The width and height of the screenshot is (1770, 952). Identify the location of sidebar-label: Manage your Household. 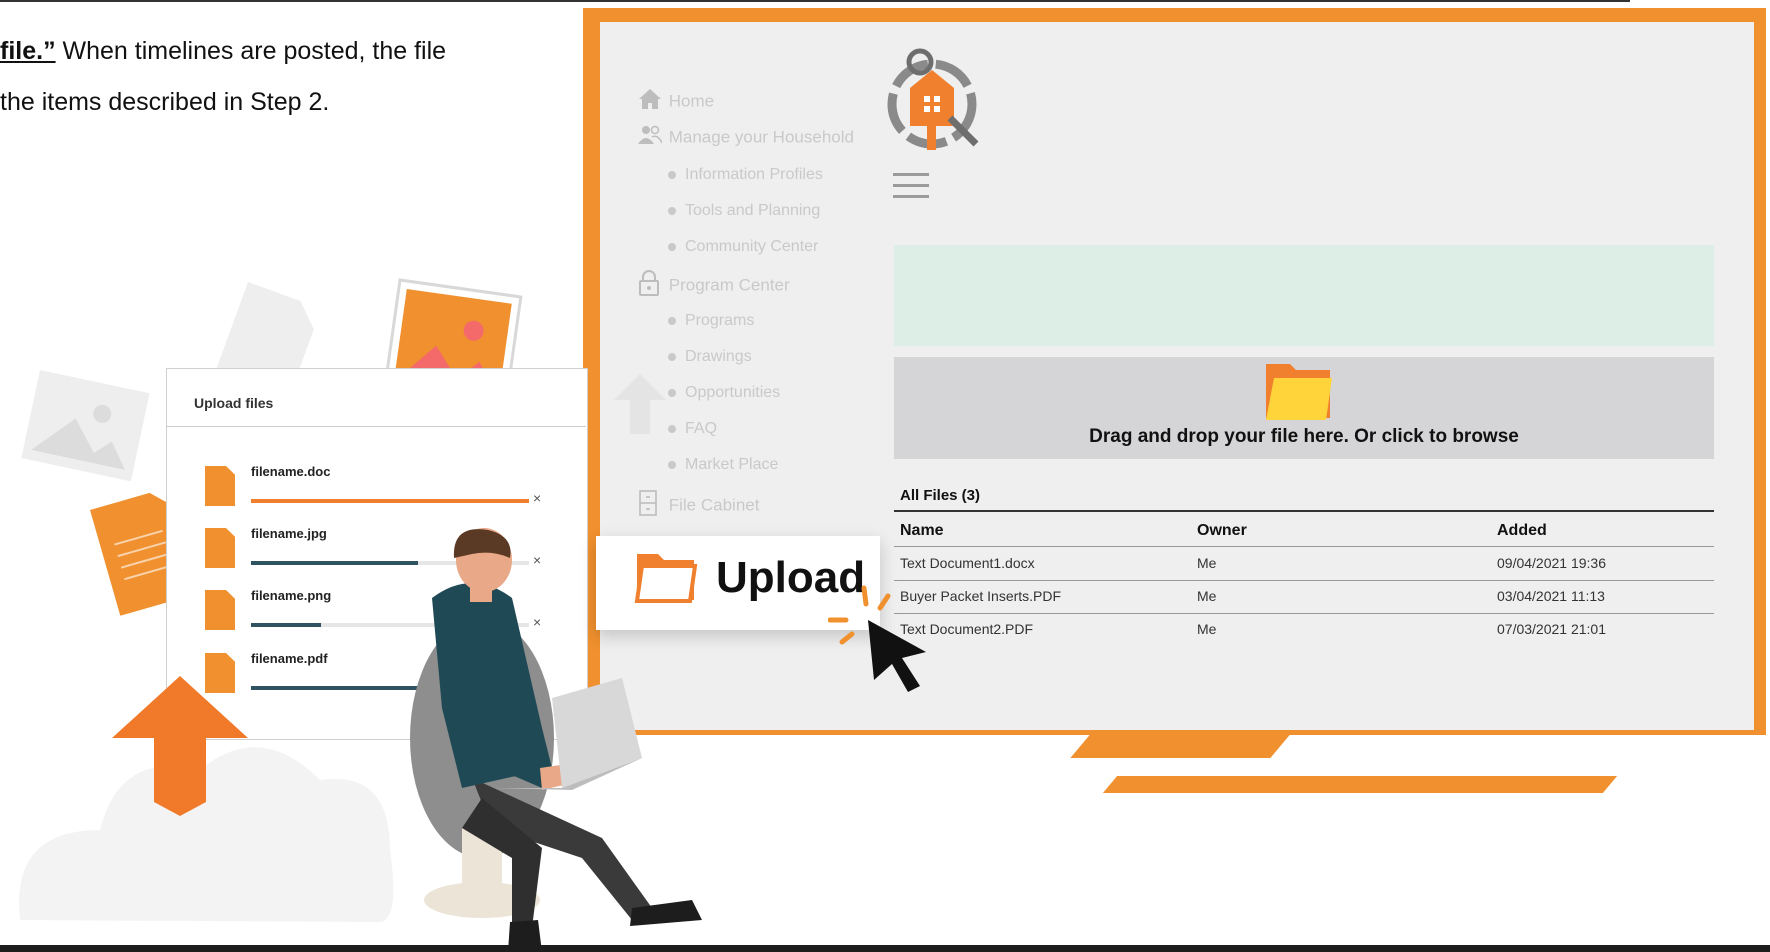
(761, 137).